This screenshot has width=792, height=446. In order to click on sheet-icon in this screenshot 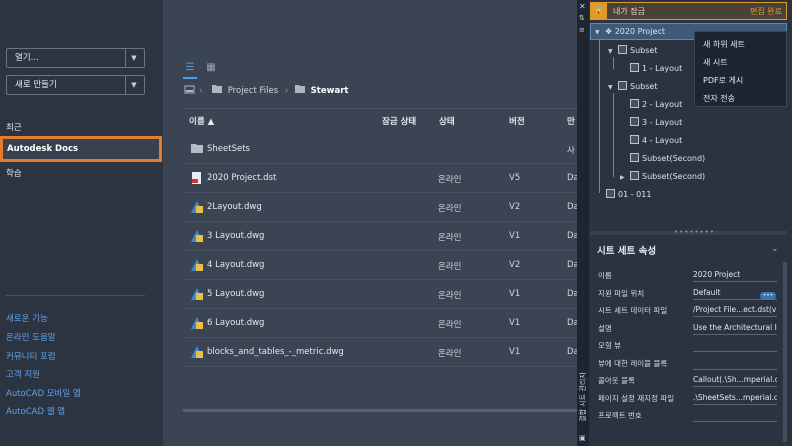, I will do `click(634, 121)`.